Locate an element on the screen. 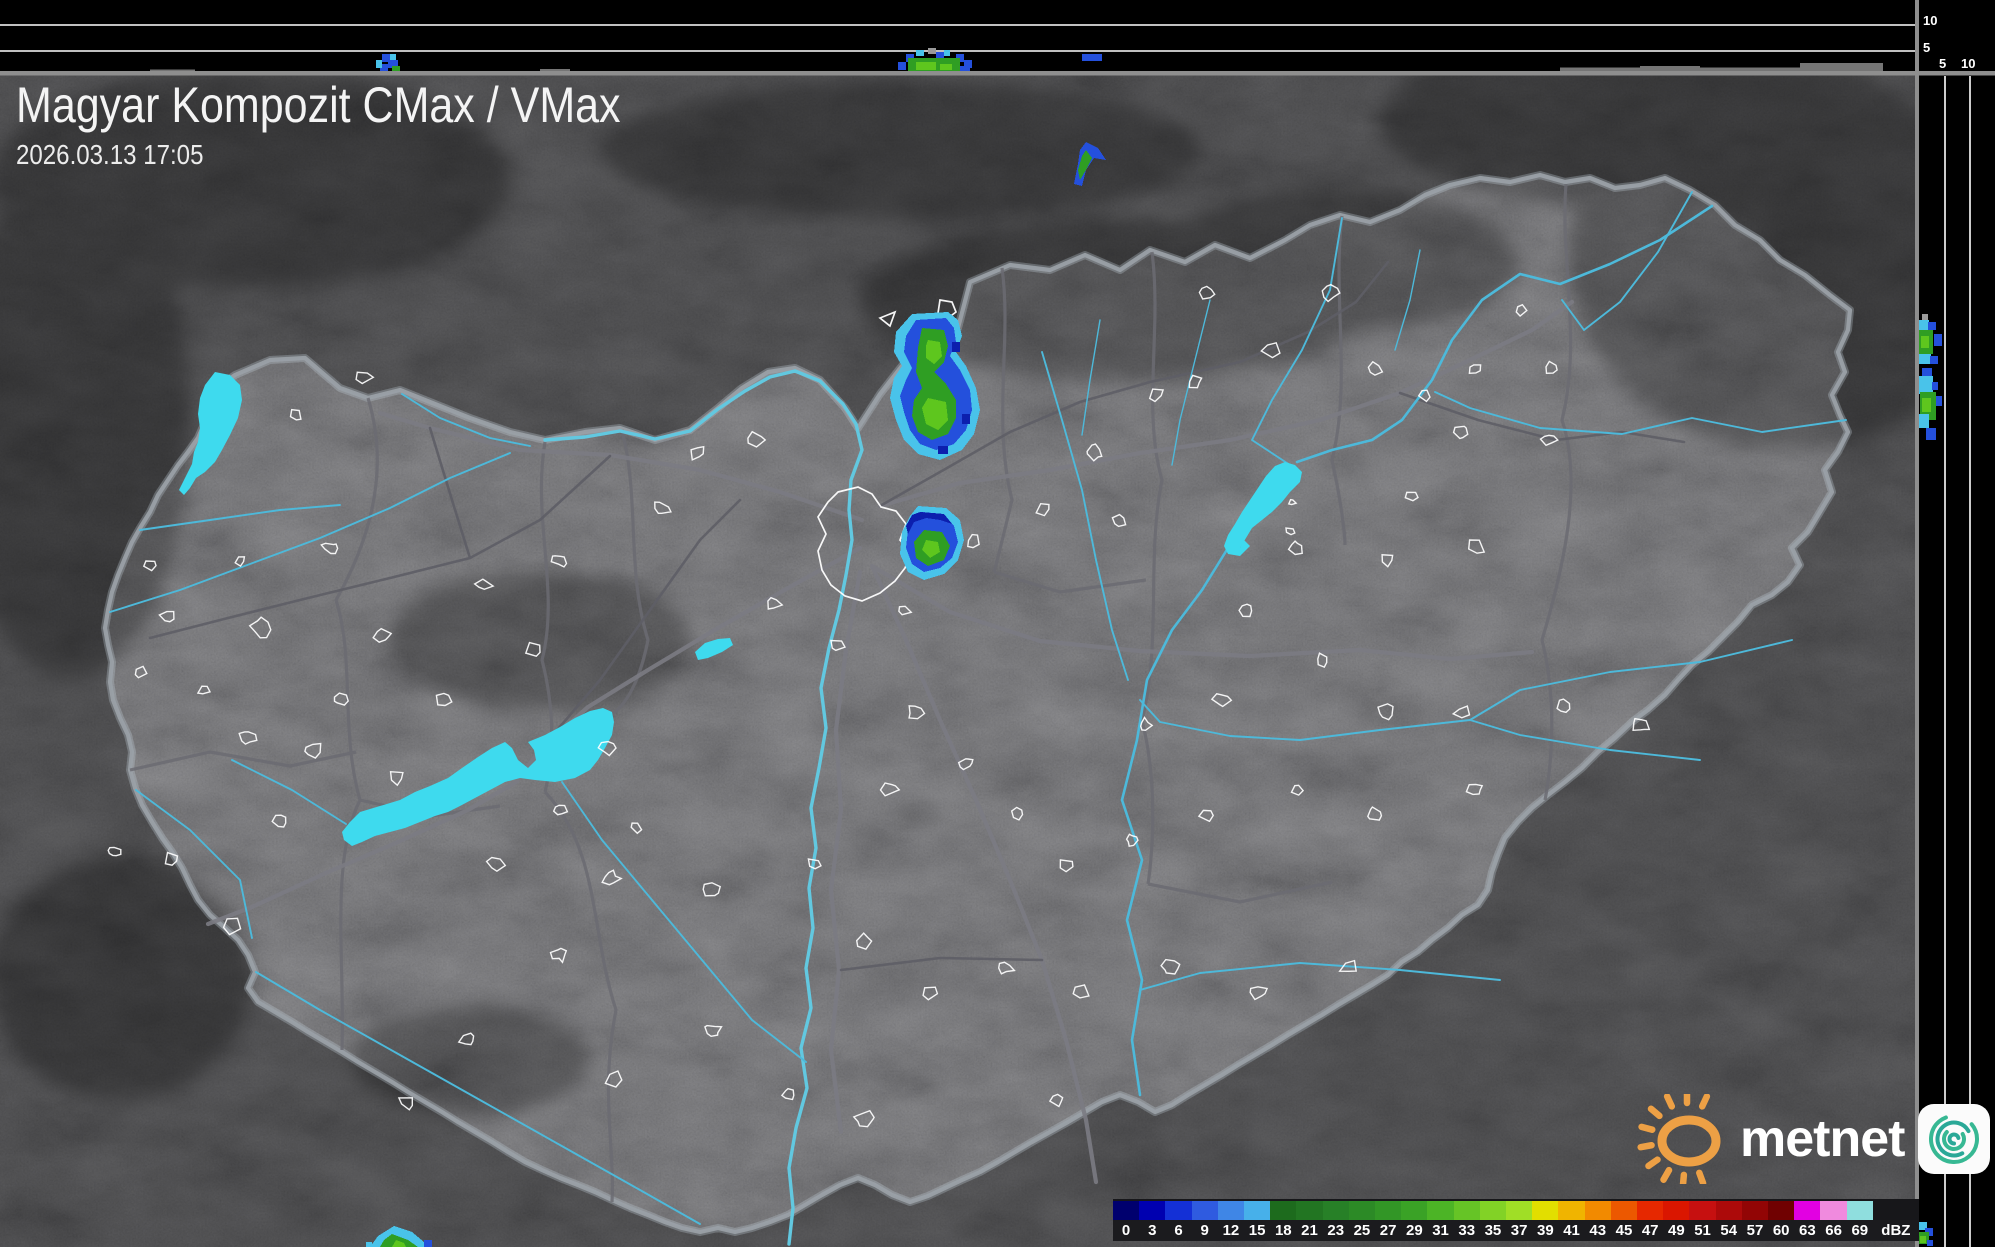 The height and width of the screenshot is (1247, 1995). legend-tick-label: 66 is located at coordinates (1833, 1230).